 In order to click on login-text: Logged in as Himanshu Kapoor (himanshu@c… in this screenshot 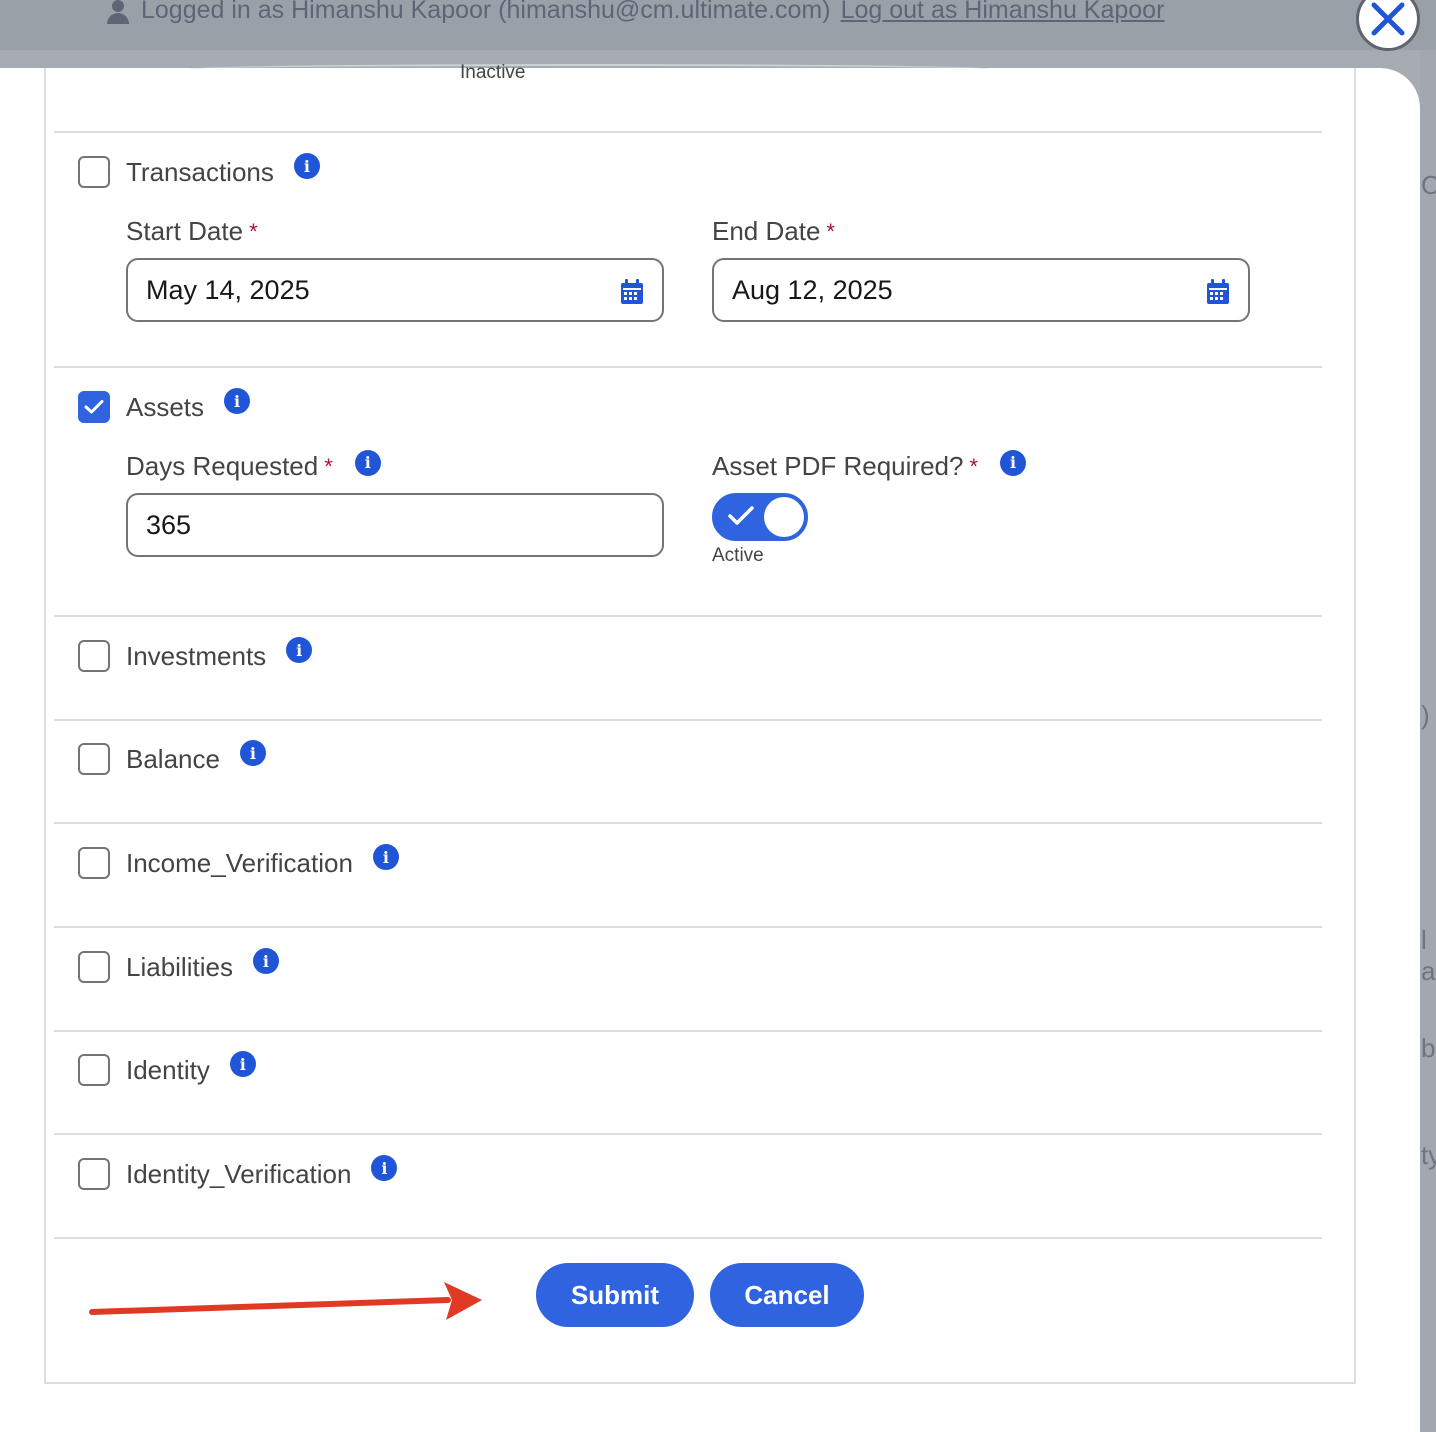, I will do `click(486, 12)`.